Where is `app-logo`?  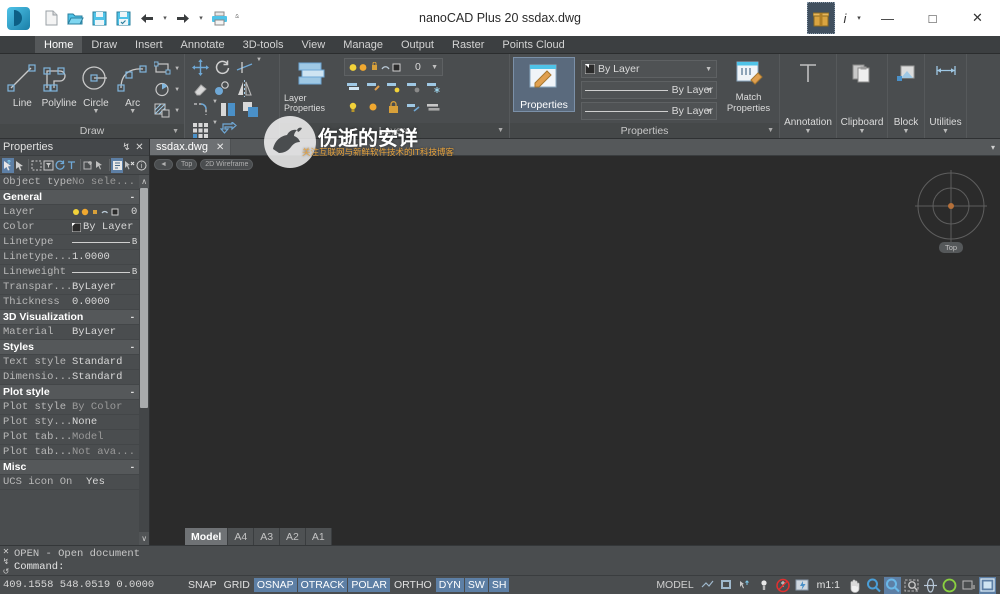
app-logo is located at coordinates (18, 18).